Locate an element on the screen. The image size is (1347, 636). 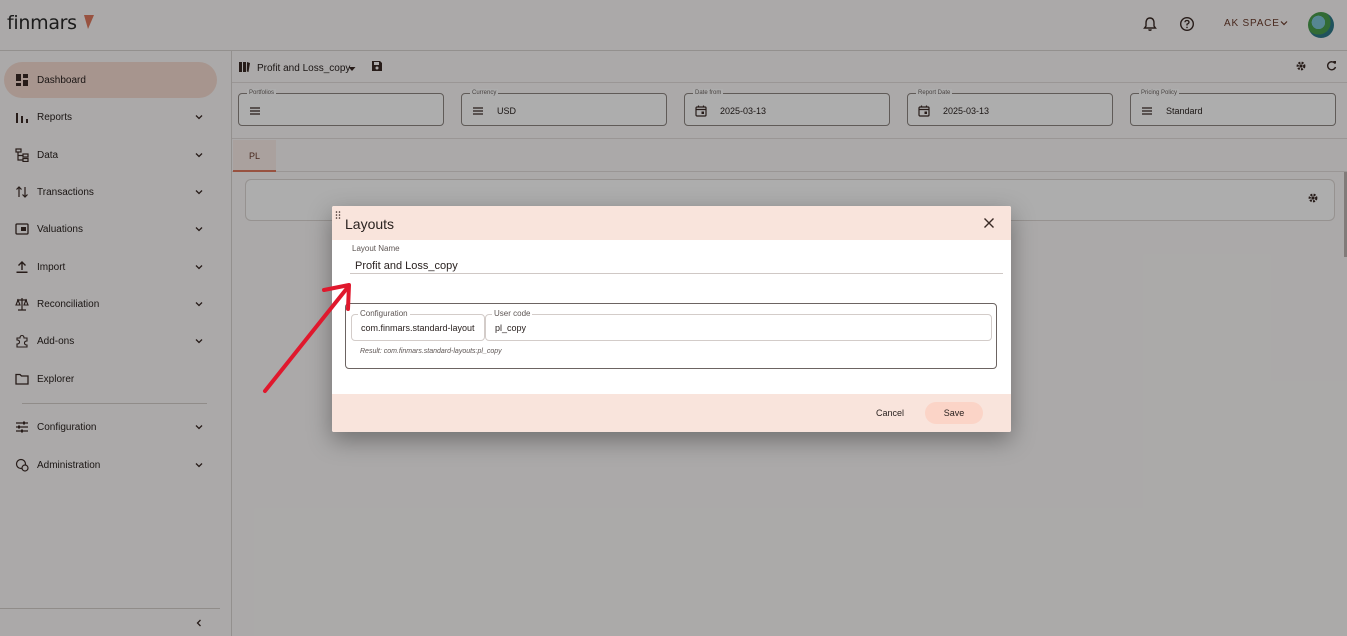
user-code-value: pl_copy is located at coordinates (511, 328).